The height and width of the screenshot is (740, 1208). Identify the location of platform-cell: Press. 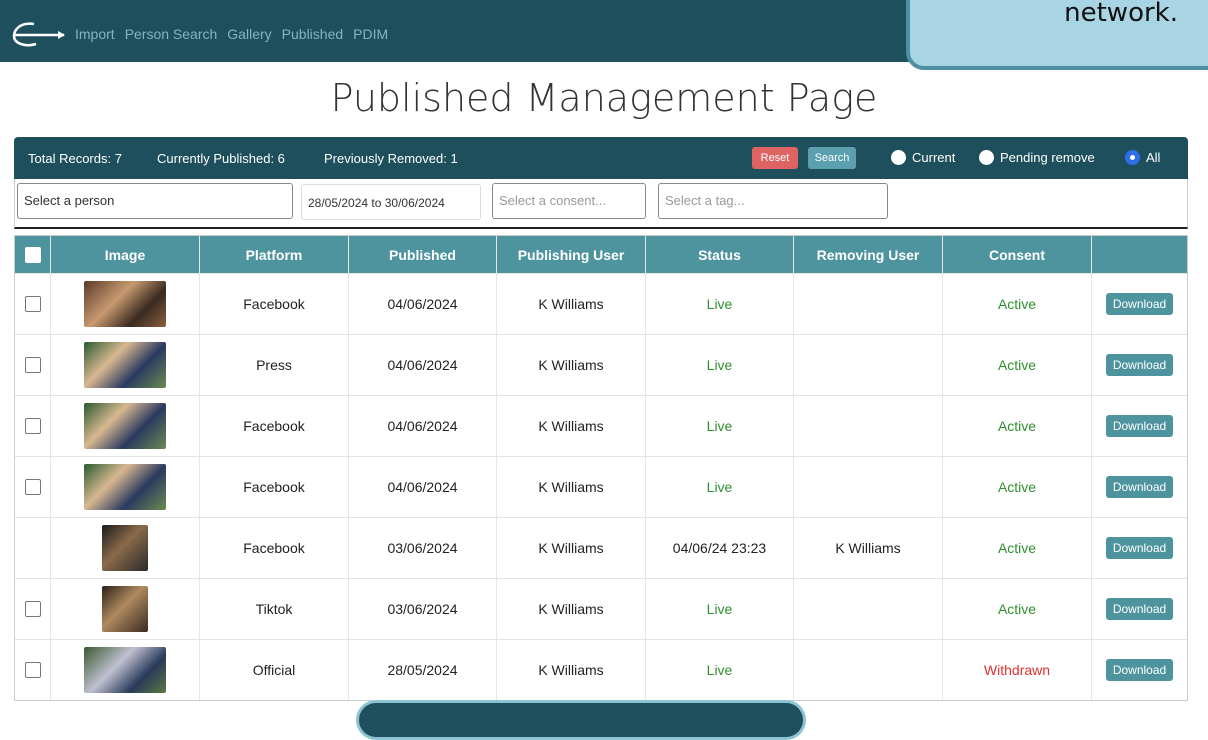
(274, 365).